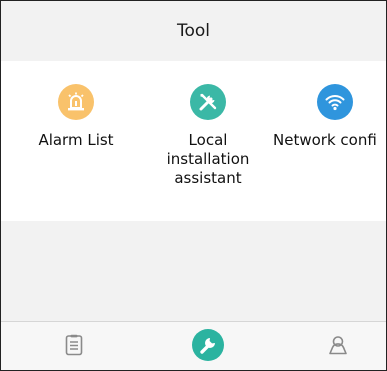  I want to click on wifi-icon, so click(335, 102).